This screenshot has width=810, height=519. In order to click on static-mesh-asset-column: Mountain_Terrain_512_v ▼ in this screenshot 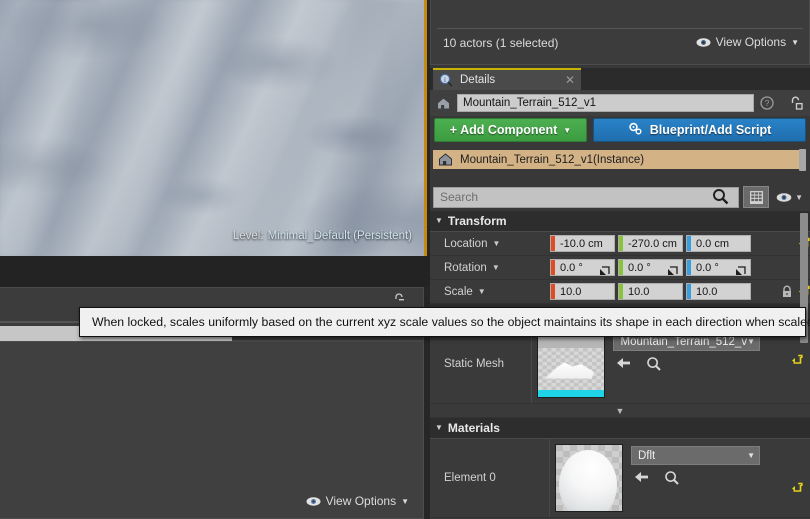, I will do `click(697, 364)`.